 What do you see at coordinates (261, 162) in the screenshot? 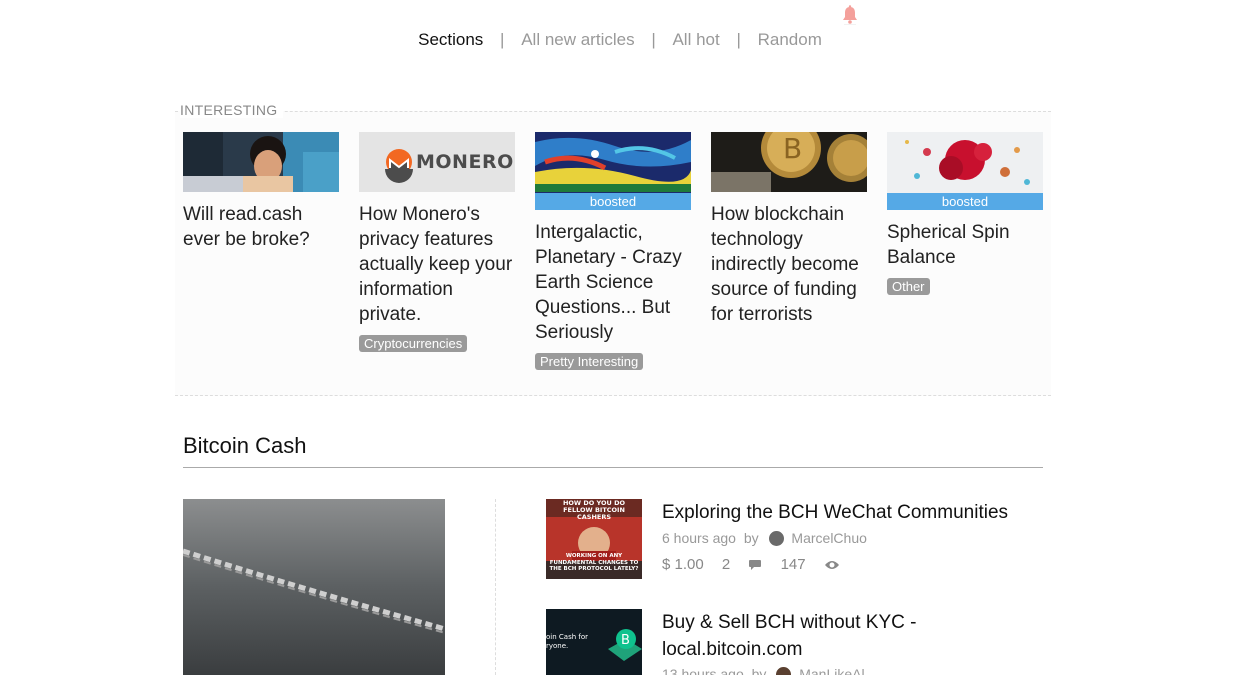
I see `card-thumbnail` at bounding box center [261, 162].